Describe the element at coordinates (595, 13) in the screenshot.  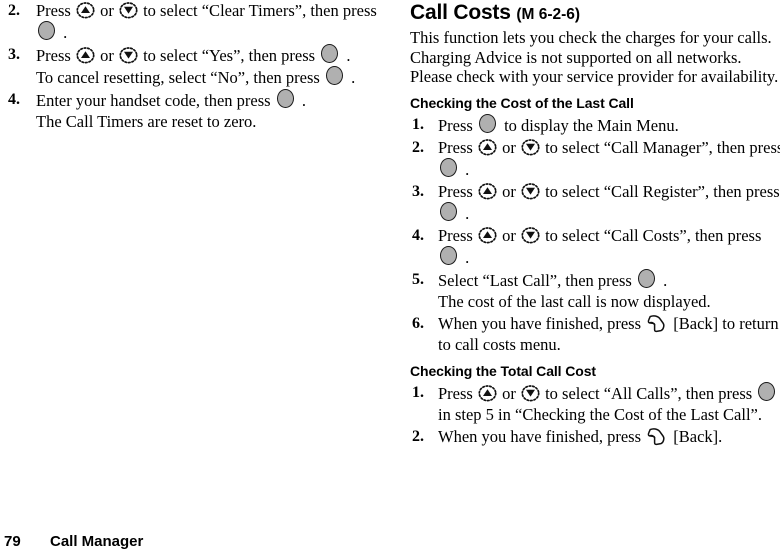
I see `page-title: Call Costs (M 6-2-6)` at that location.